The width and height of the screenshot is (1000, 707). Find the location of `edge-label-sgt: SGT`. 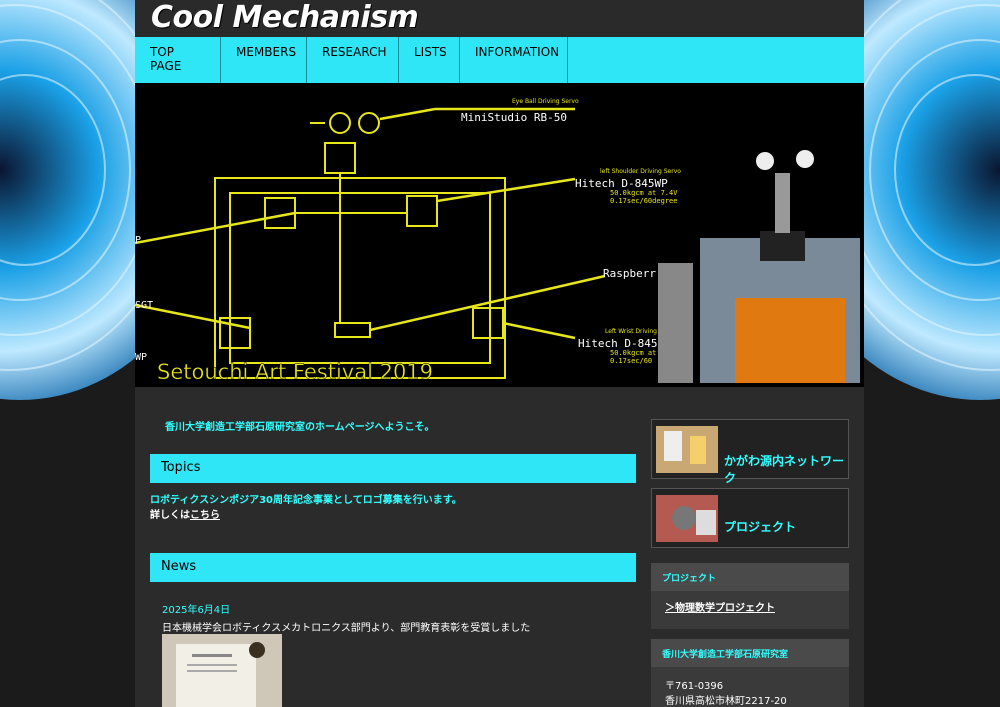

edge-label-sgt: SGT is located at coordinates (144, 305).